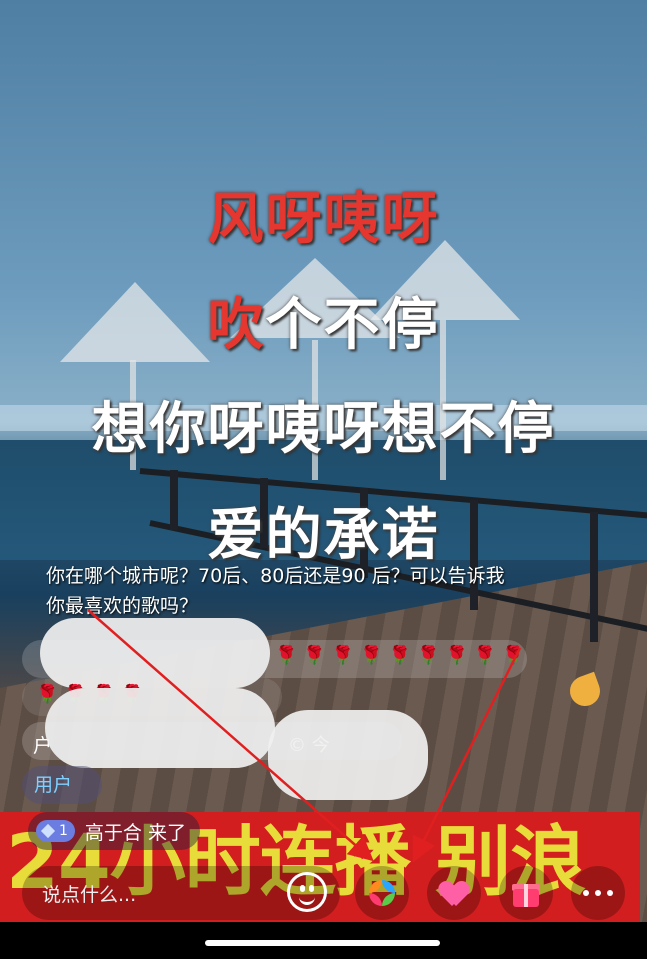 The height and width of the screenshot is (959, 647). I want to click on home-indicator-bar, so click(323, 940).